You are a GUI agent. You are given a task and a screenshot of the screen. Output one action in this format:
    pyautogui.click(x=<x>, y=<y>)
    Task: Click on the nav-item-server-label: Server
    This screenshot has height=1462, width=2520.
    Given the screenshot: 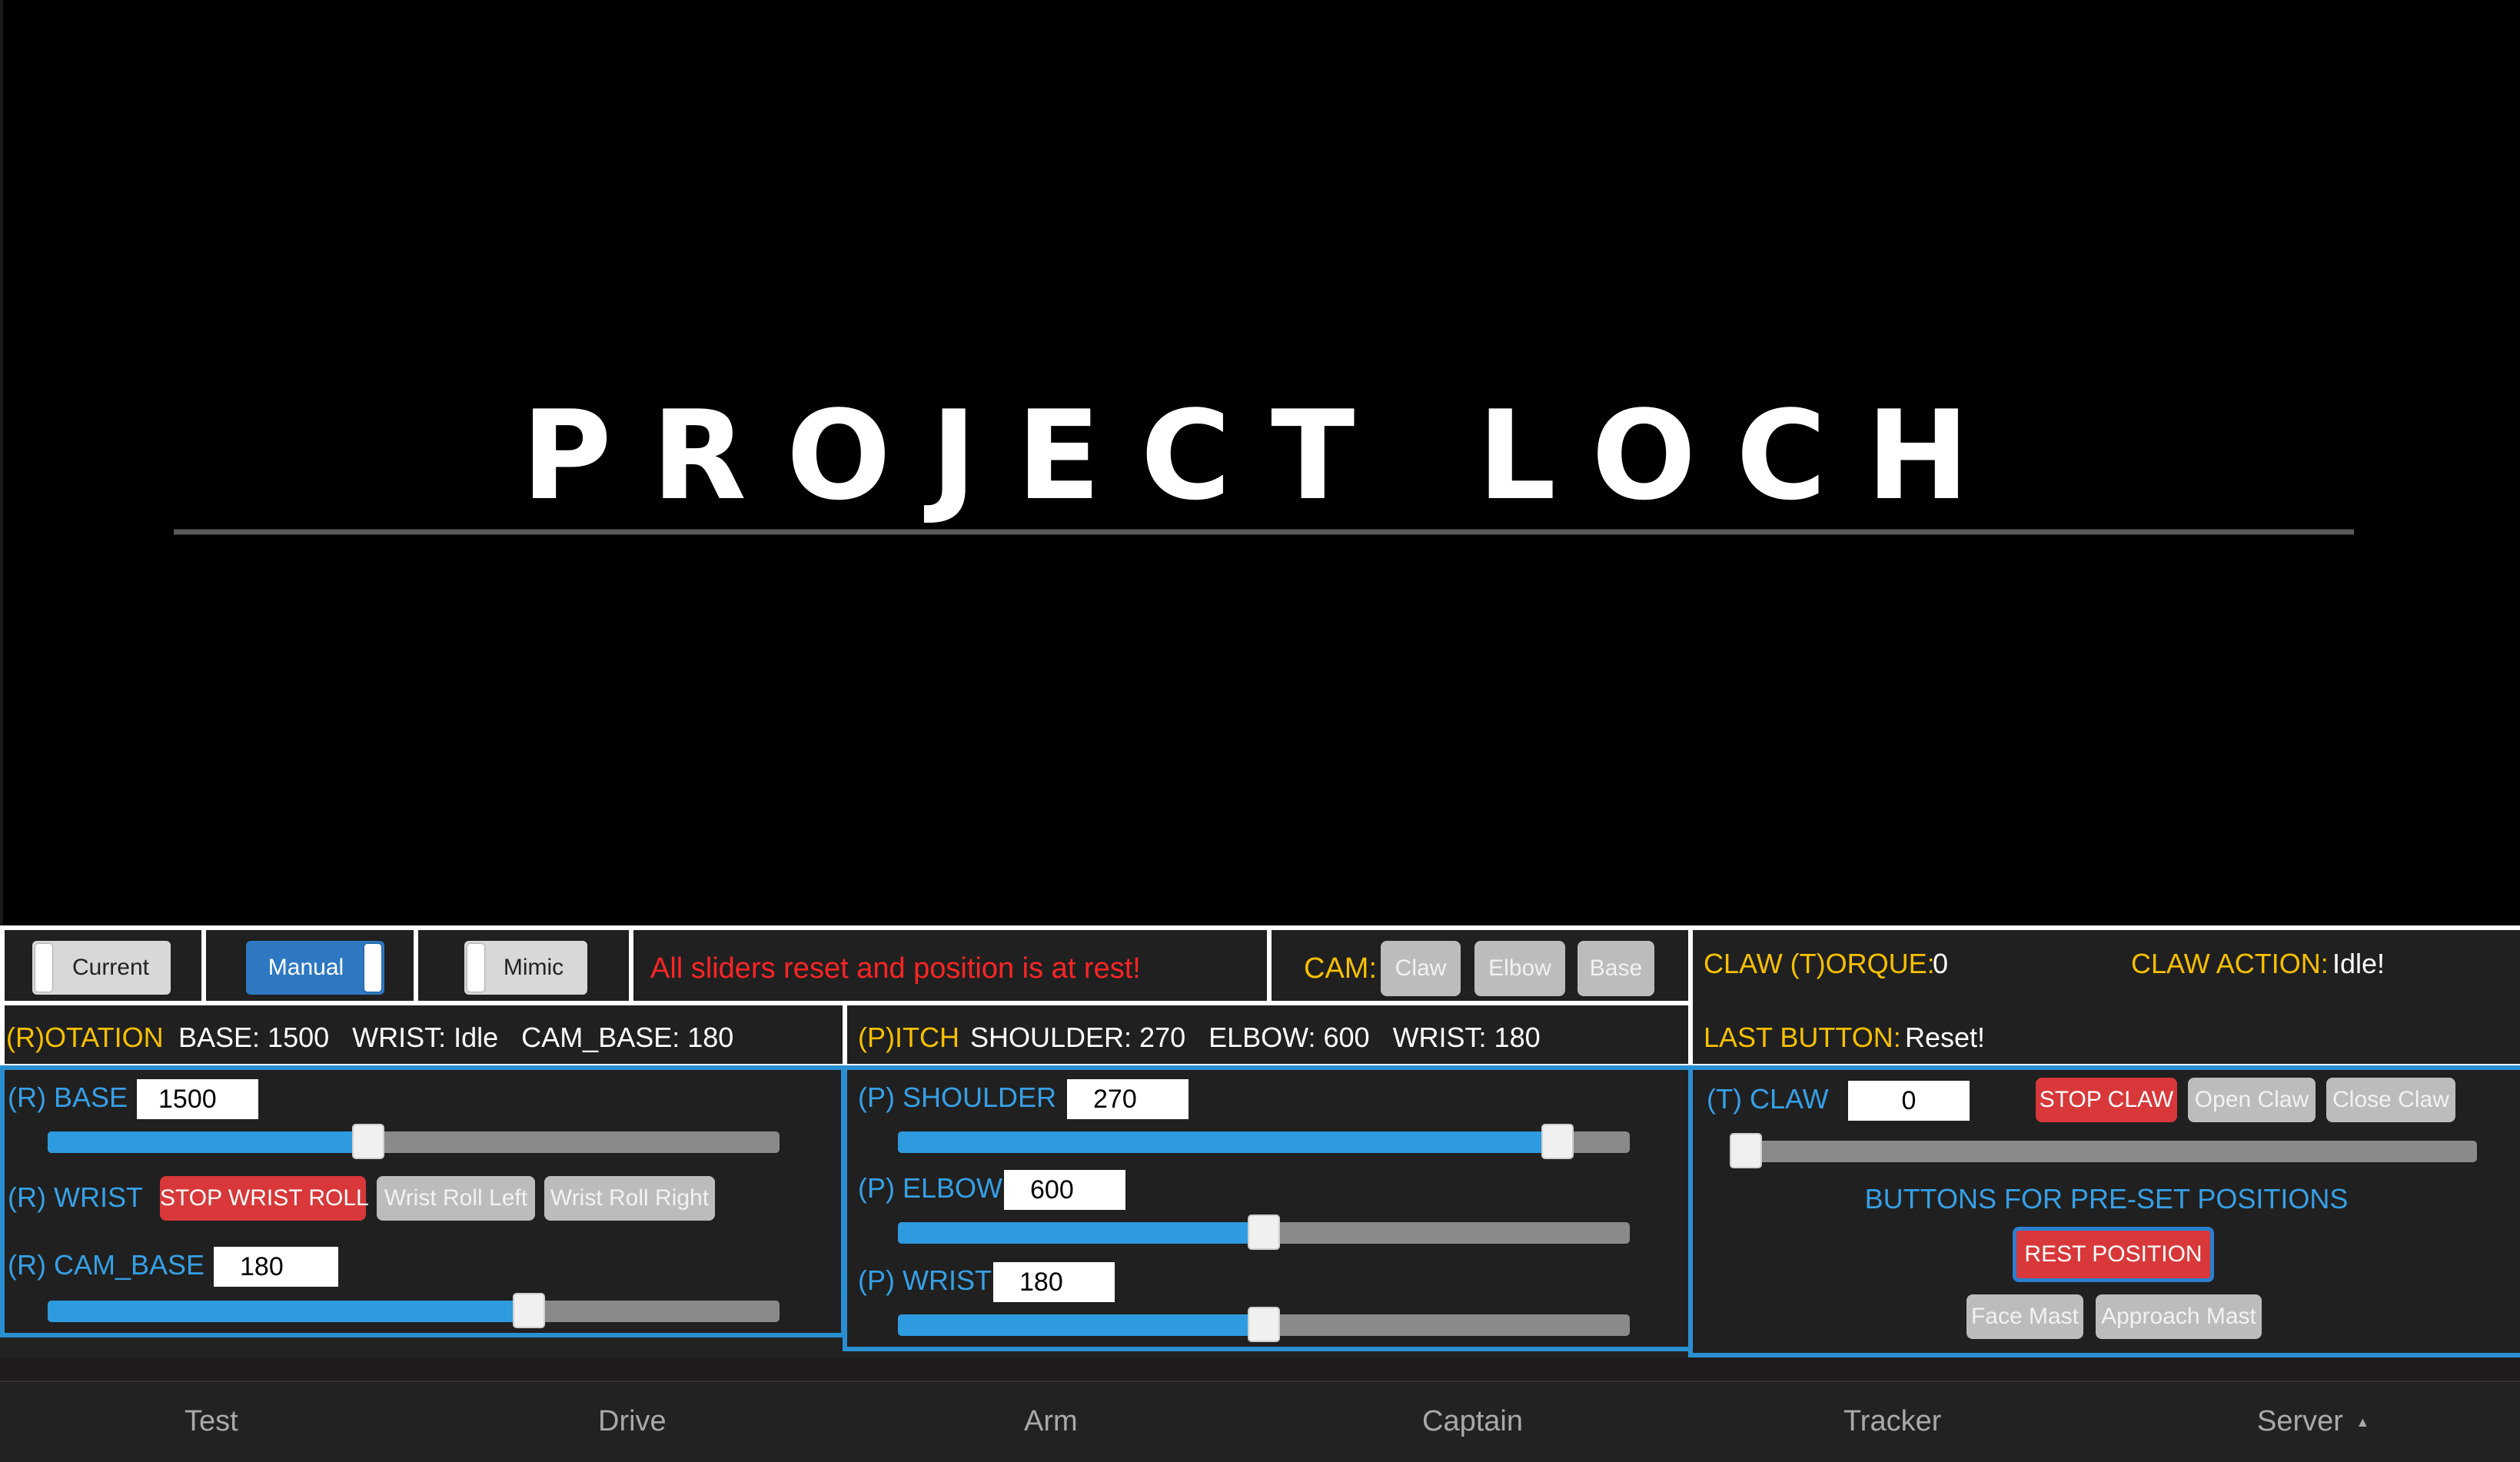 What is the action you would take?
    pyautogui.click(x=2300, y=1421)
    